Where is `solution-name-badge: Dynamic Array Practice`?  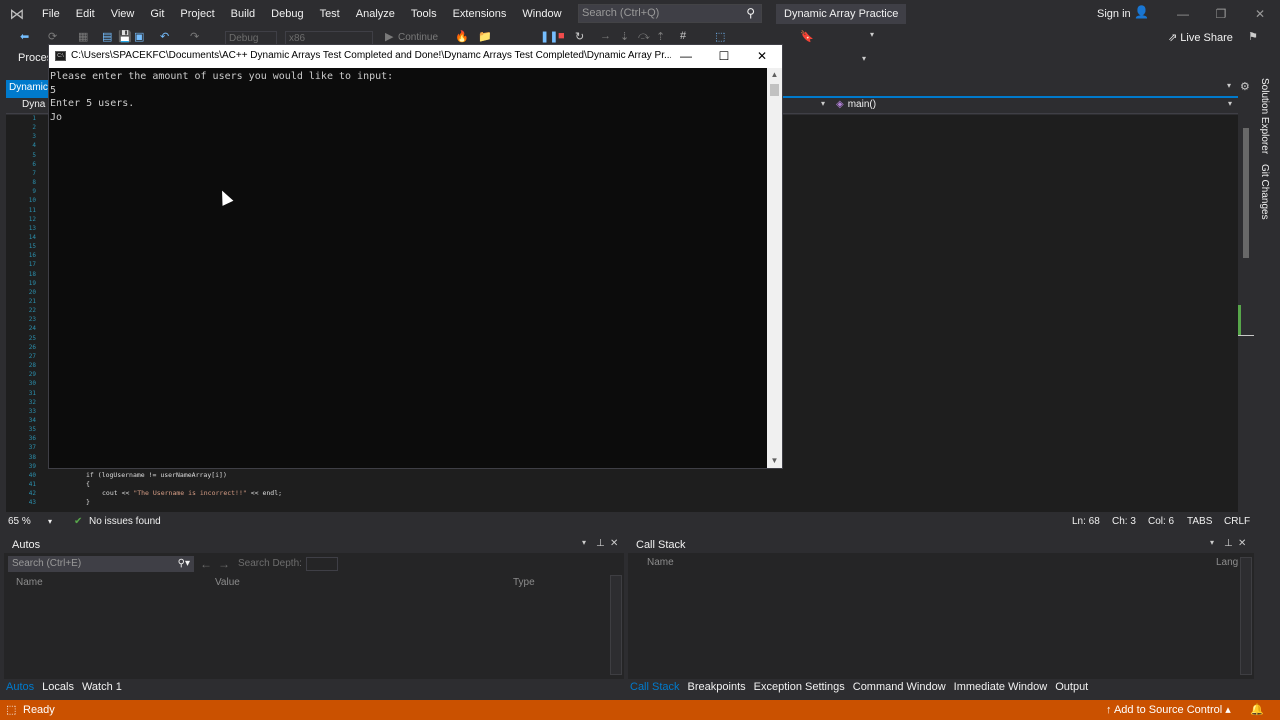
solution-name-badge: Dynamic Array Practice is located at coordinates (841, 14).